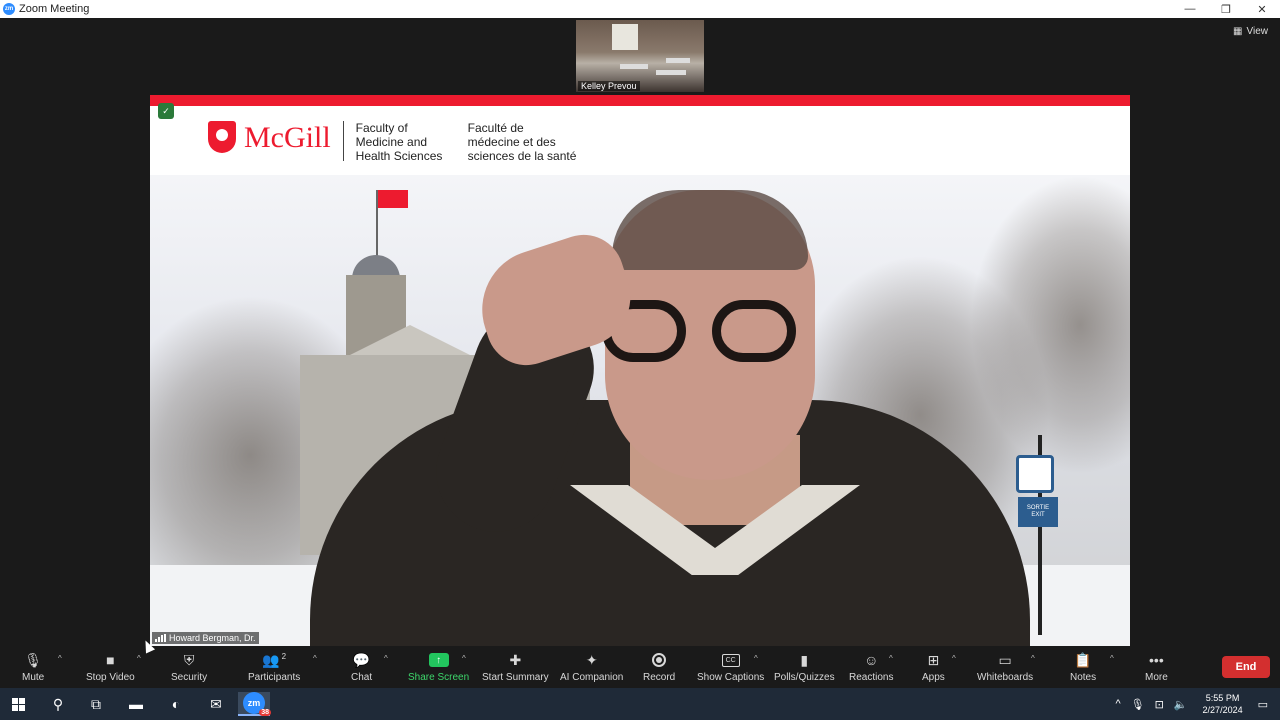 Image resolution: width=1280 pixels, height=720 pixels. Describe the element at coordinates (754, 331) in the screenshot. I see `glasses-right-lens` at that location.